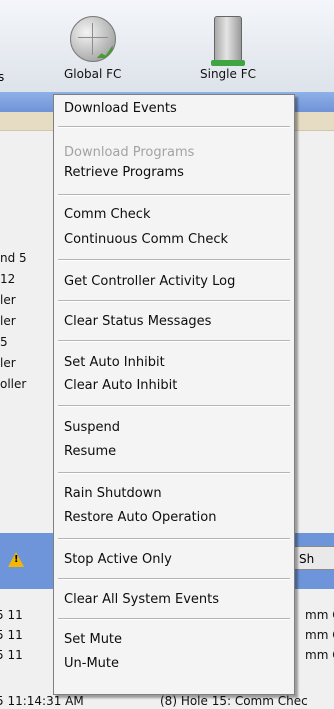  What do you see at coordinates (118, 559) in the screenshot?
I see `menu-item-stop-active-only: Stop Active Only` at bounding box center [118, 559].